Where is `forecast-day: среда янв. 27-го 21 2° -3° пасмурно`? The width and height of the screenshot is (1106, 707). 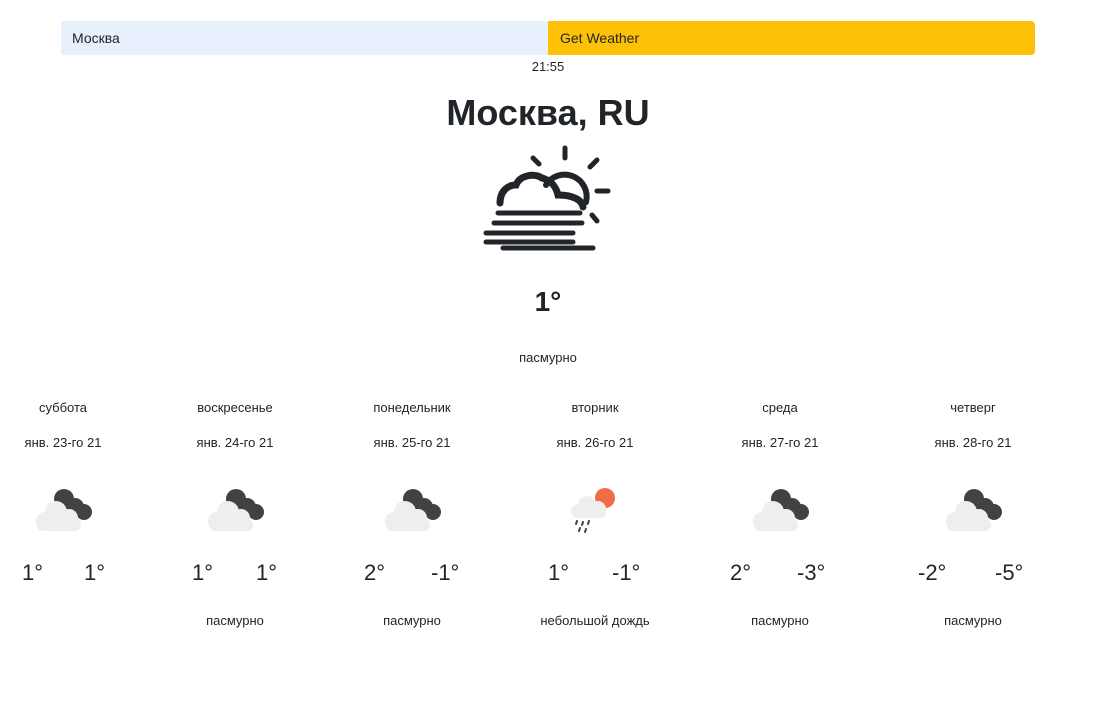 forecast-day: среда янв. 27-го 21 2° -3° пасмурно is located at coordinates (780, 518).